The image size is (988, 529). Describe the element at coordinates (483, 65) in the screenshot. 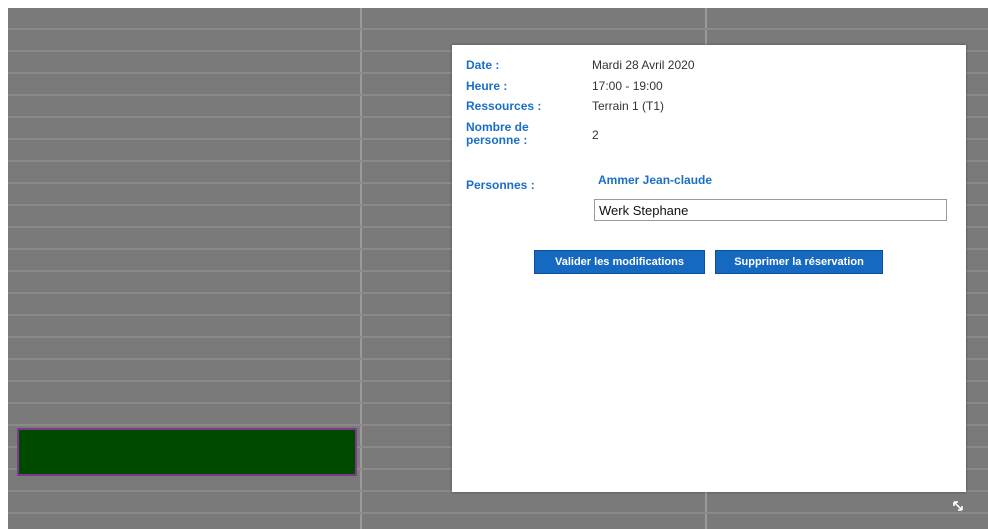

I see `date-label: Date :` at that location.